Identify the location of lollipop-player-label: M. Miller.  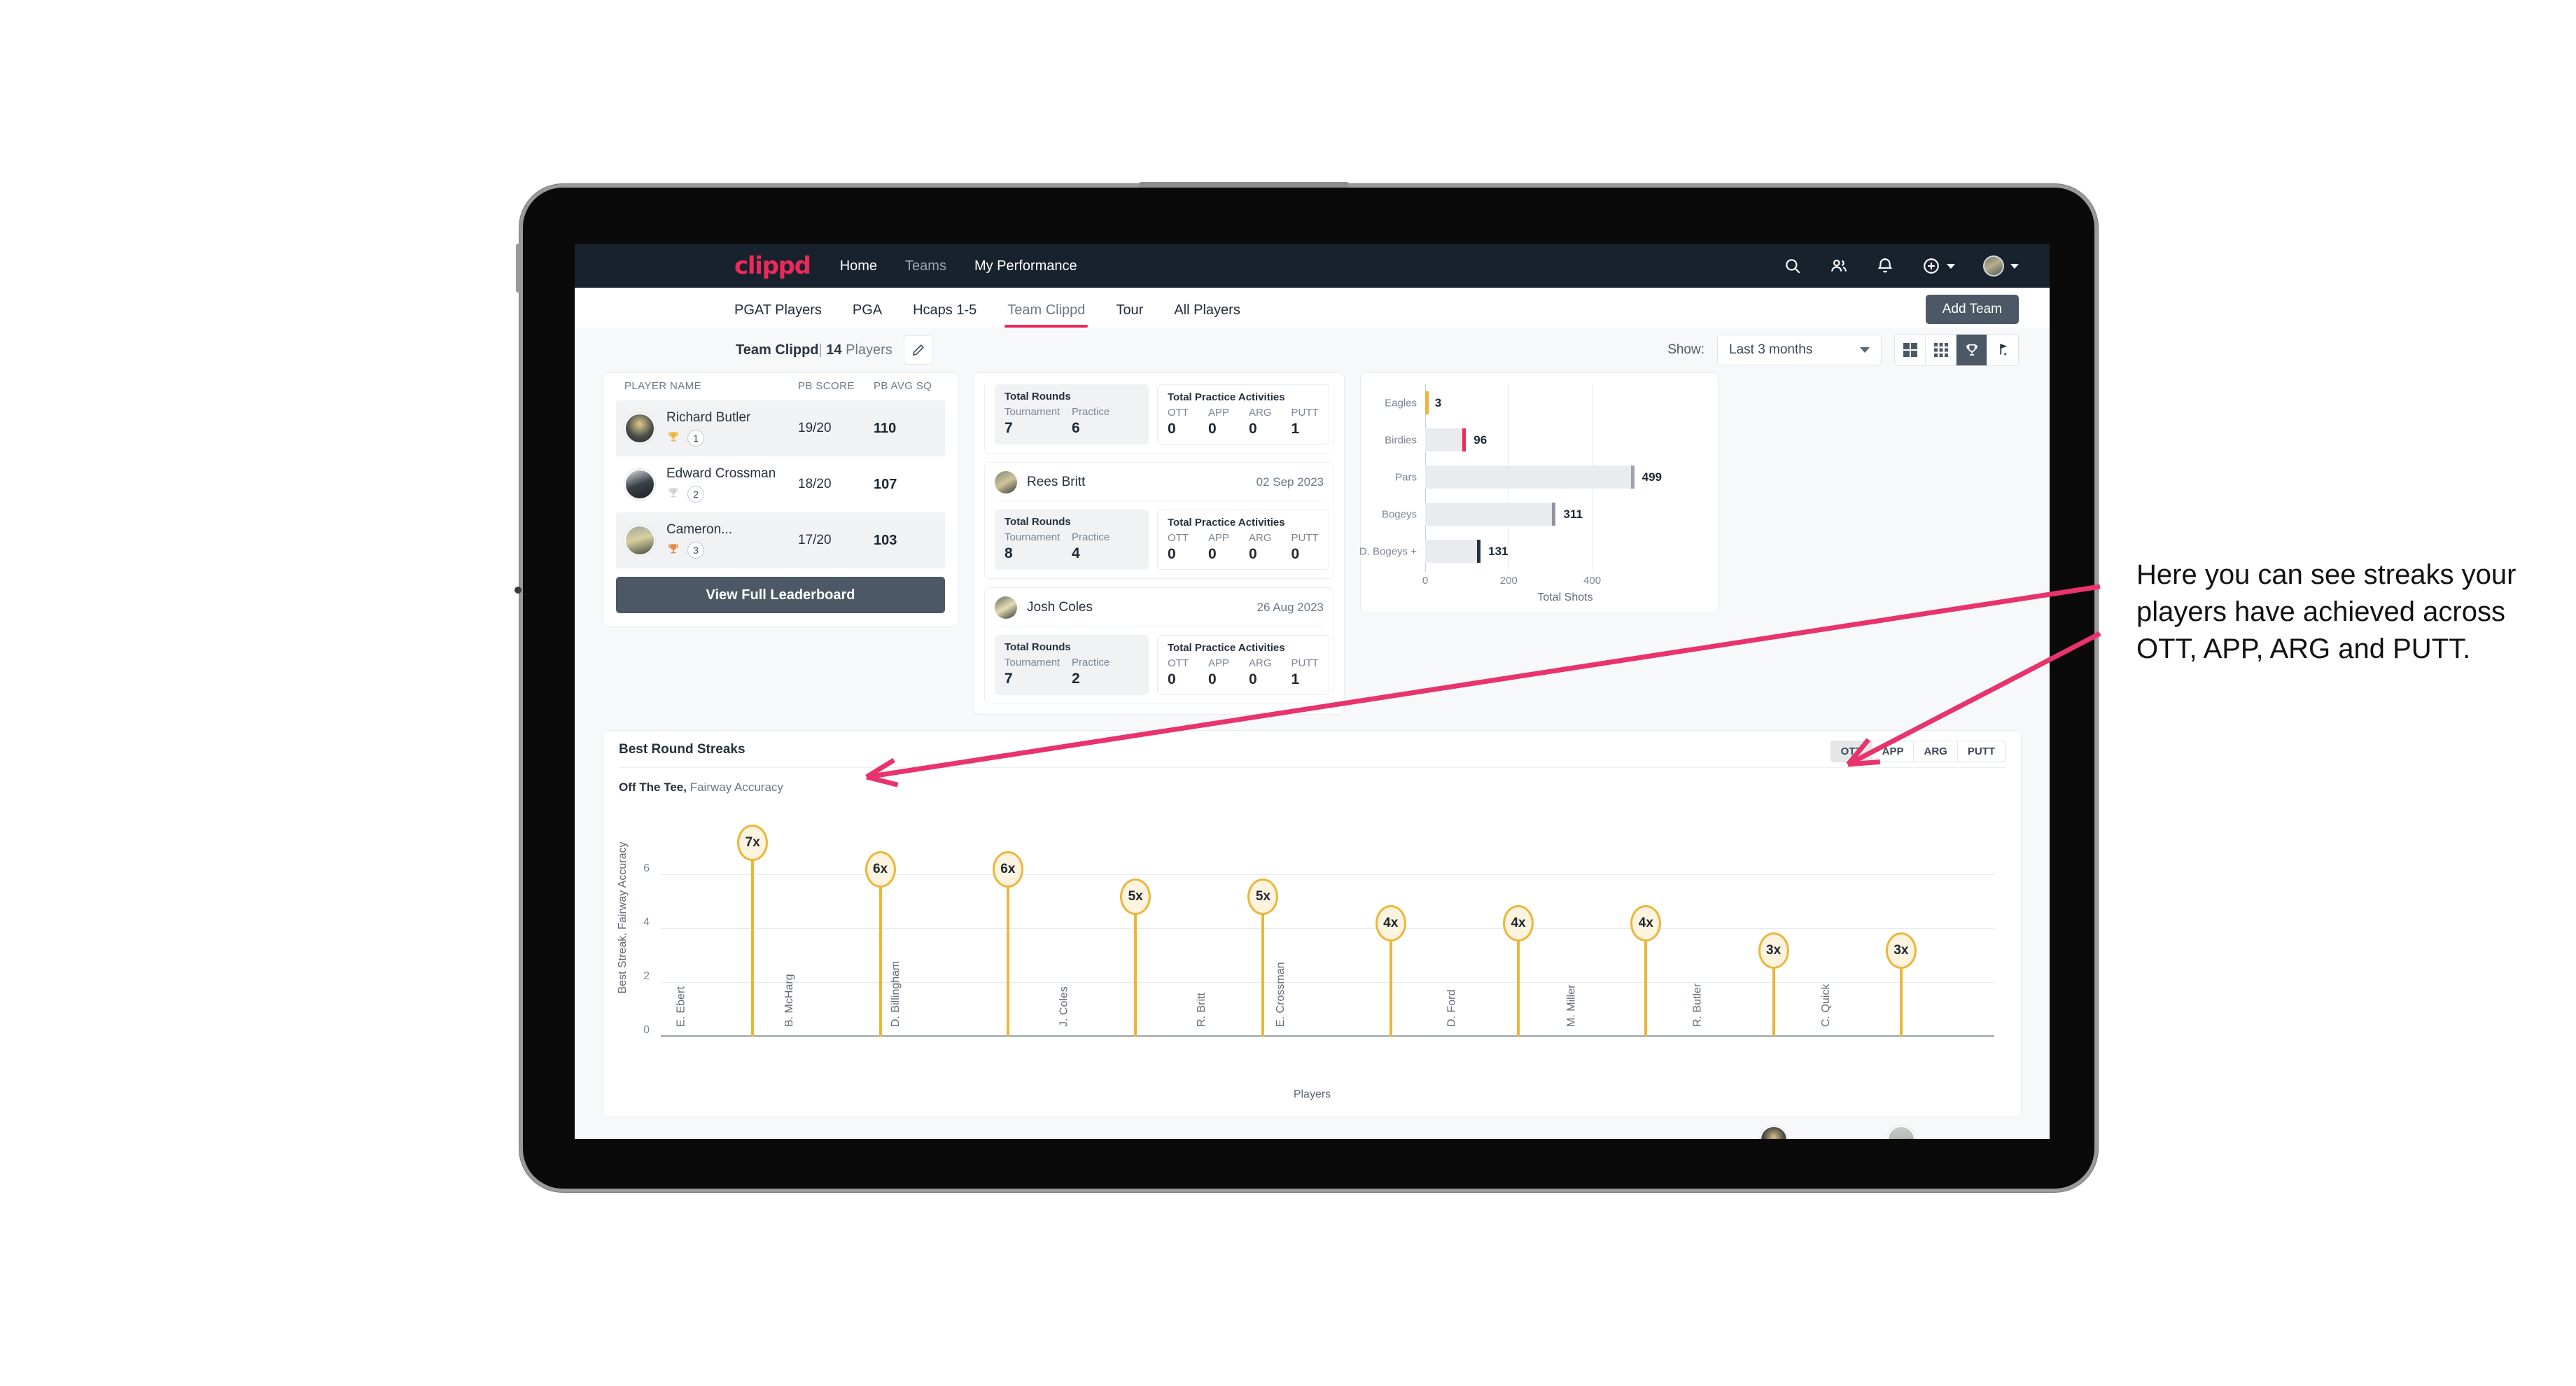
(1571, 1005).